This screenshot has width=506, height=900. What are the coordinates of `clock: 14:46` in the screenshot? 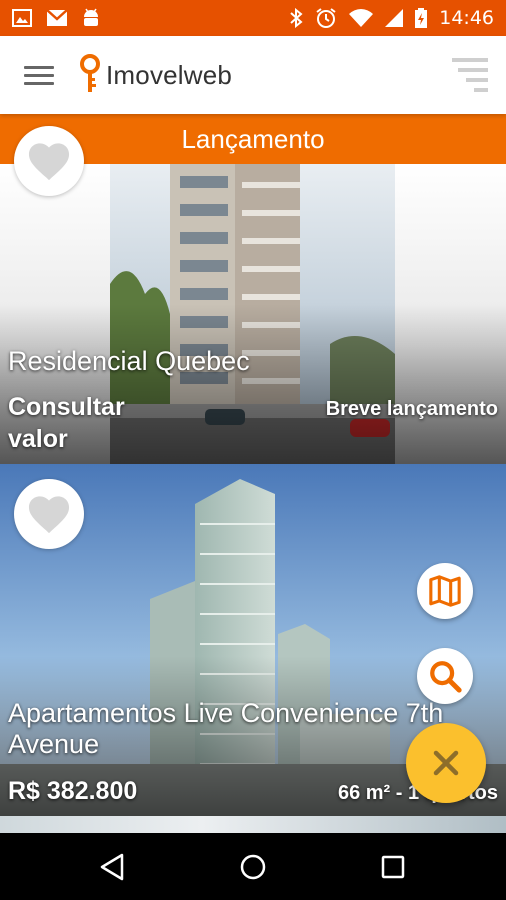 It's located at (466, 18).